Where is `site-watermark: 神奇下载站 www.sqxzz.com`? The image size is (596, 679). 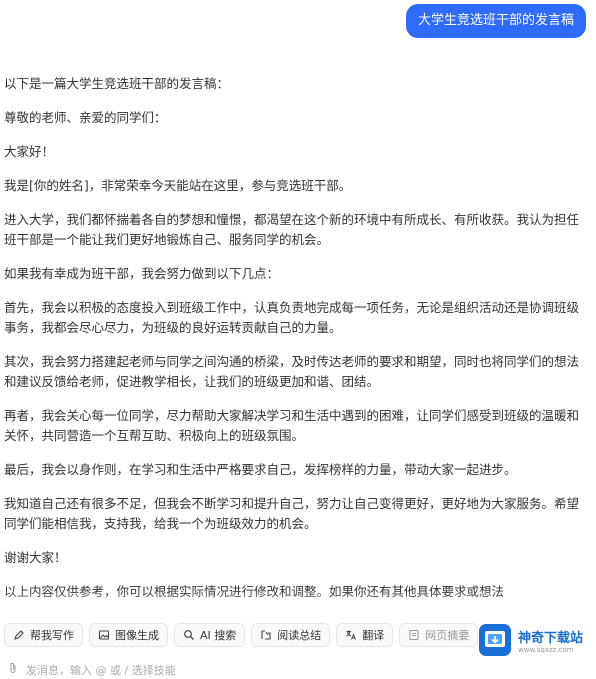
site-watermark: 神奇下载站 www.sqxzz.com is located at coordinates (537, 640).